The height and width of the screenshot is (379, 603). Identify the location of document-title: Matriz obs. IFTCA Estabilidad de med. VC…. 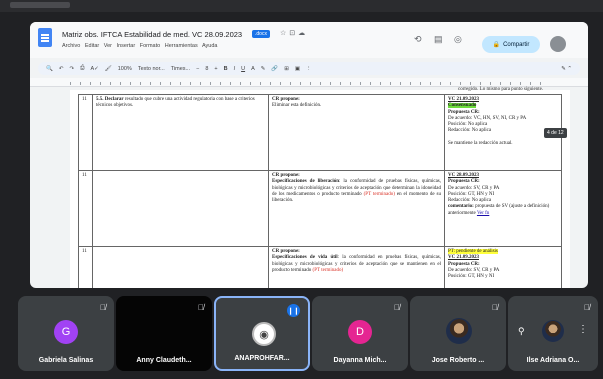
(152, 34).